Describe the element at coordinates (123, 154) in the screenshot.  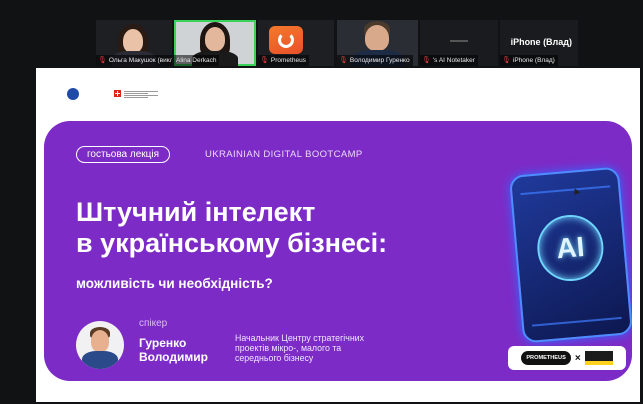
I see `lecture-tag: гостьова лекція` at that location.